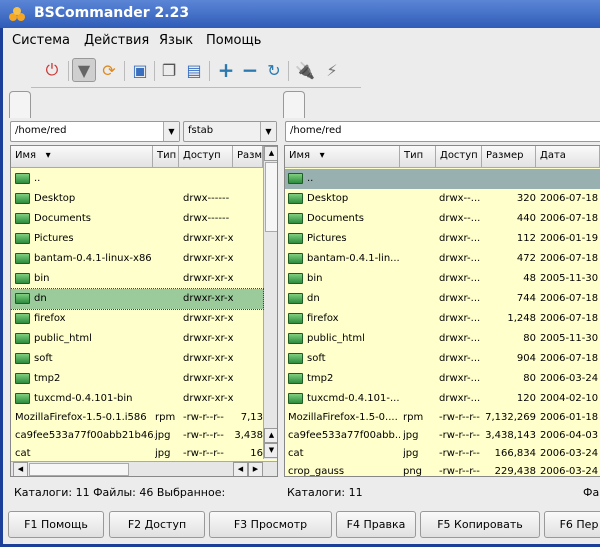 The width and height of the screenshot is (600, 547). Describe the element at coordinates (442, 319) in the screenshot. I see `file-row: firefox drwxr-... 1,248 2006-07-18` at that location.